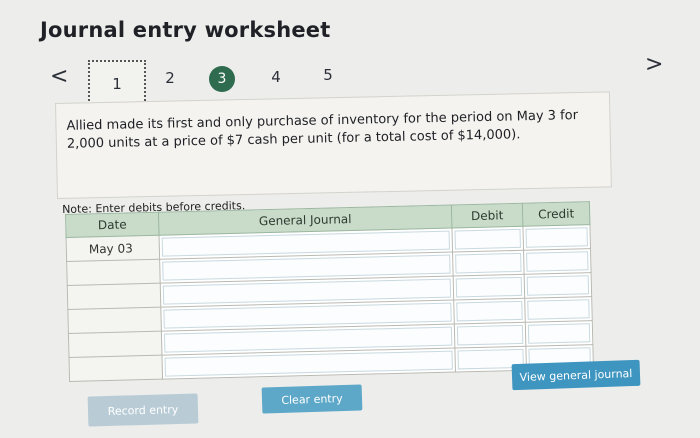 Image resolution: width=700 pixels, height=438 pixels. I want to click on step-3-tab-active: 3, so click(222, 79).